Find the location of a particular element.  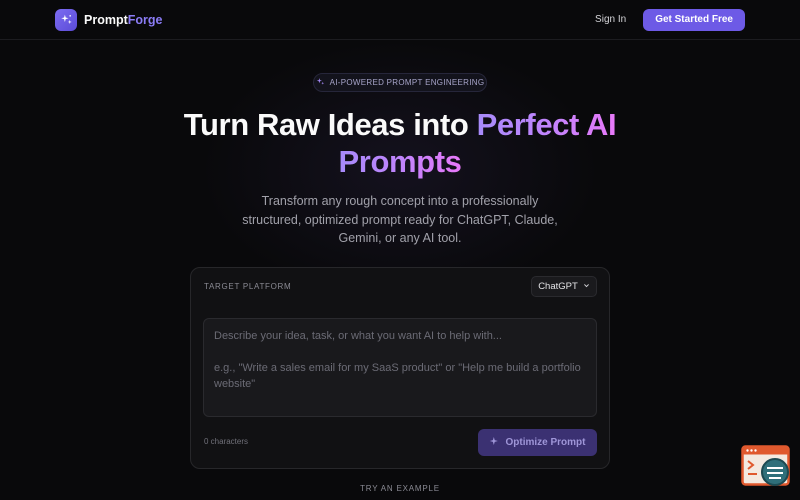

code-terminal-icon is located at coordinates (766, 467).